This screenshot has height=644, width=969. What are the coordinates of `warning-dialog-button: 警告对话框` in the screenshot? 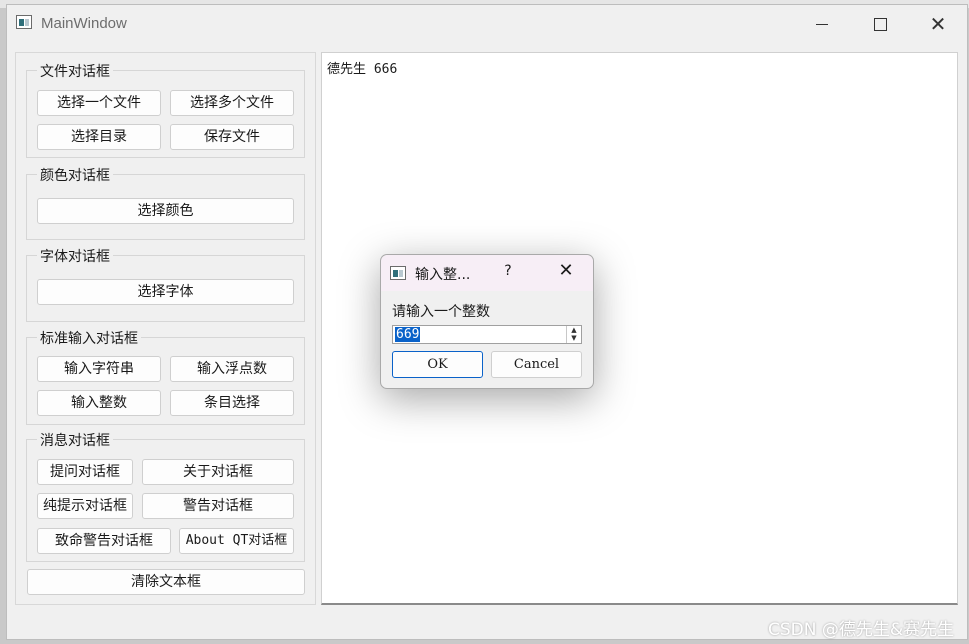 It's located at (218, 506).